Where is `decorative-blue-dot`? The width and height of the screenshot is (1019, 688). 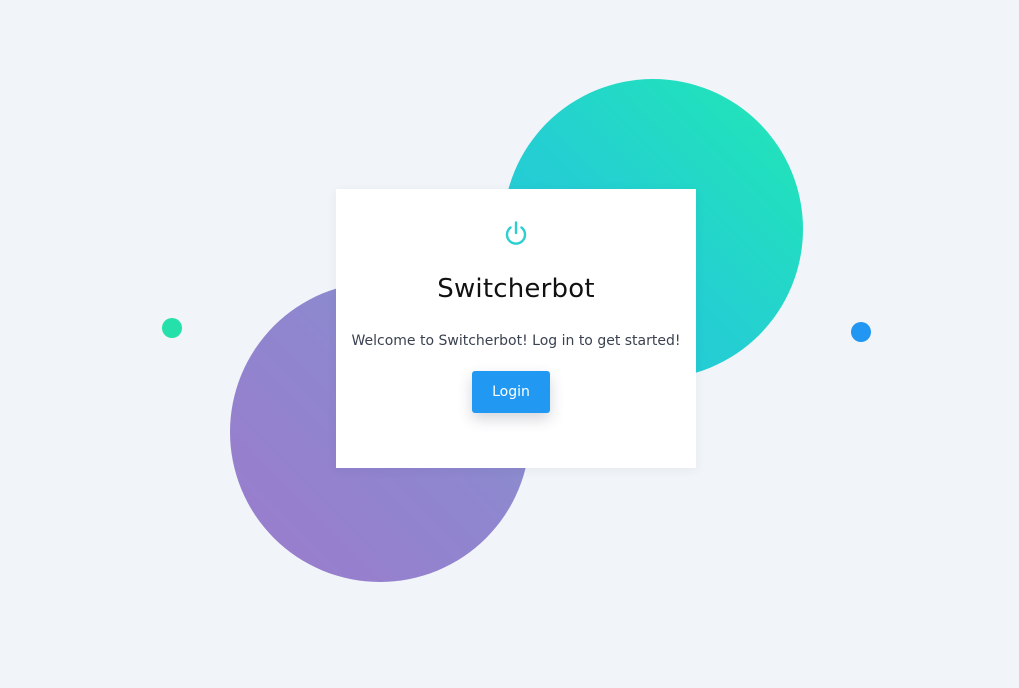 decorative-blue-dot is located at coordinates (861, 332).